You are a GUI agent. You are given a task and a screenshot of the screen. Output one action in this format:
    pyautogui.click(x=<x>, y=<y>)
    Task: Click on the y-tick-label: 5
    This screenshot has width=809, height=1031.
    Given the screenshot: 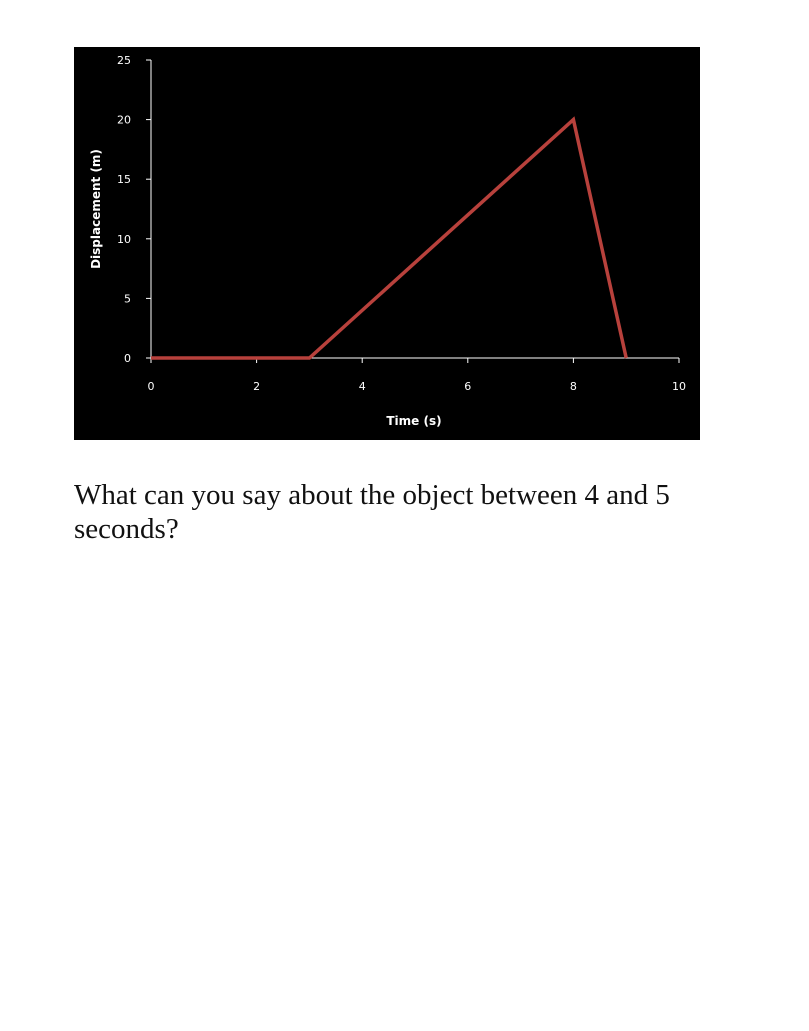 What is the action you would take?
    pyautogui.click(x=127, y=298)
    